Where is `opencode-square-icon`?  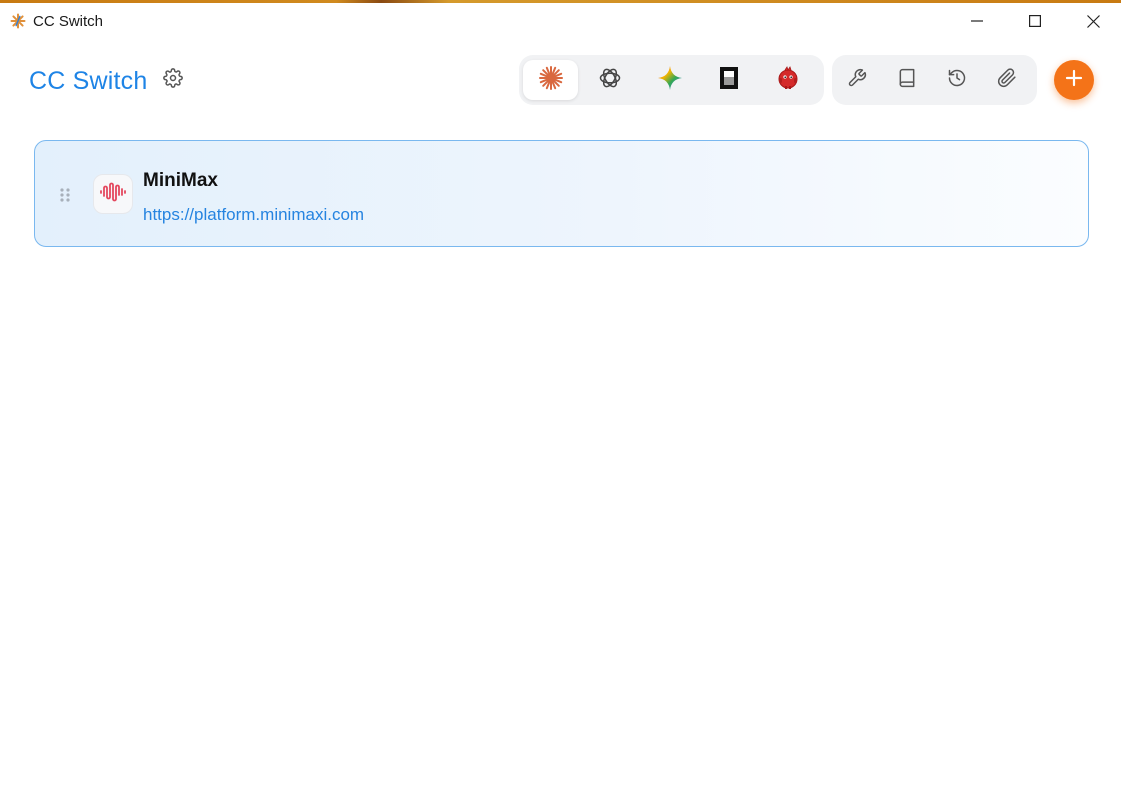
opencode-square-icon is located at coordinates (729, 80).